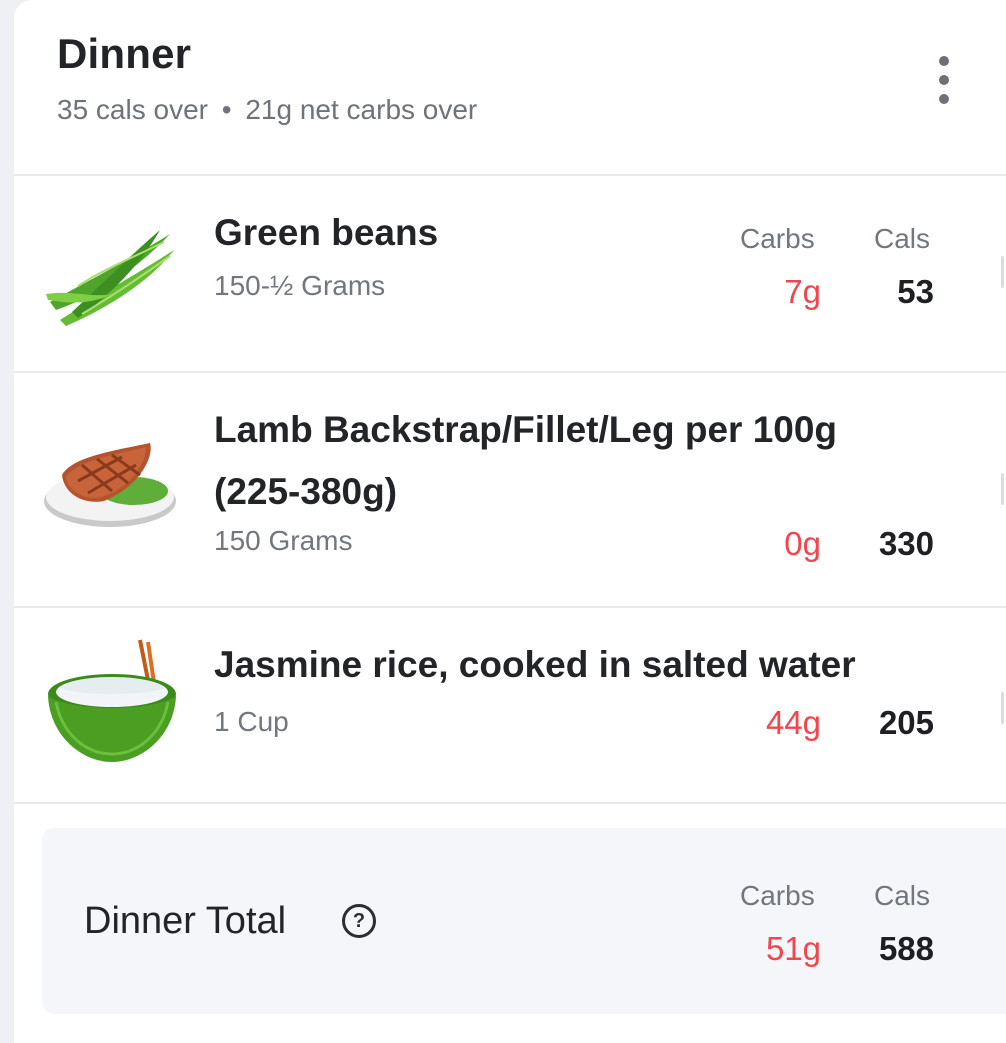 The width and height of the screenshot is (1006, 1043). What do you see at coordinates (112, 281) in the screenshot?
I see `green-beans-icon` at bounding box center [112, 281].